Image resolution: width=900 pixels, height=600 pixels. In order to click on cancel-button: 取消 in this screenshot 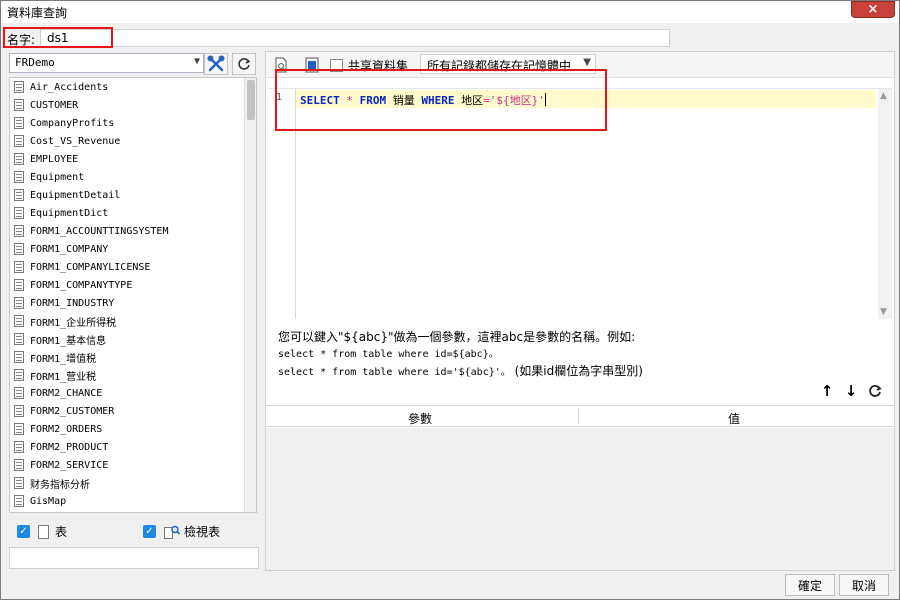, I will do `click(864, 585)`.